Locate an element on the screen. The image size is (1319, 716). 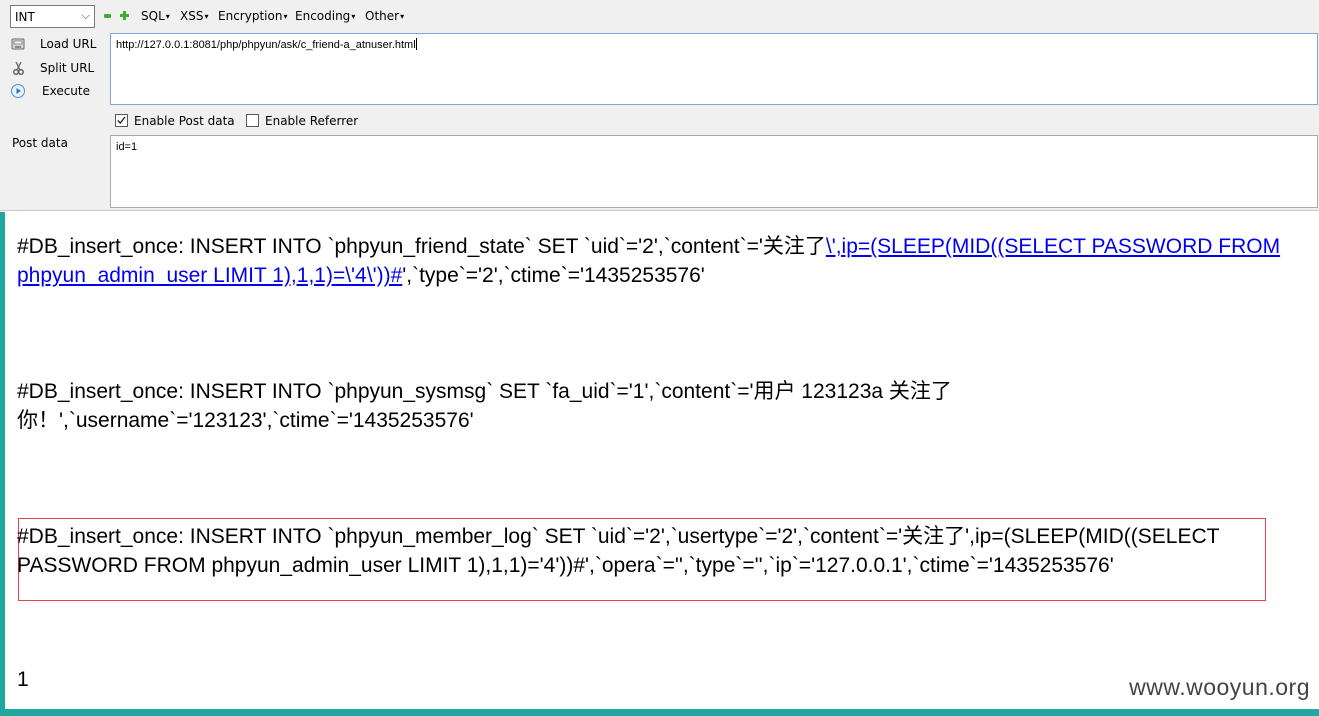
enable-post-checkbox is located at coordinates (121, 120).